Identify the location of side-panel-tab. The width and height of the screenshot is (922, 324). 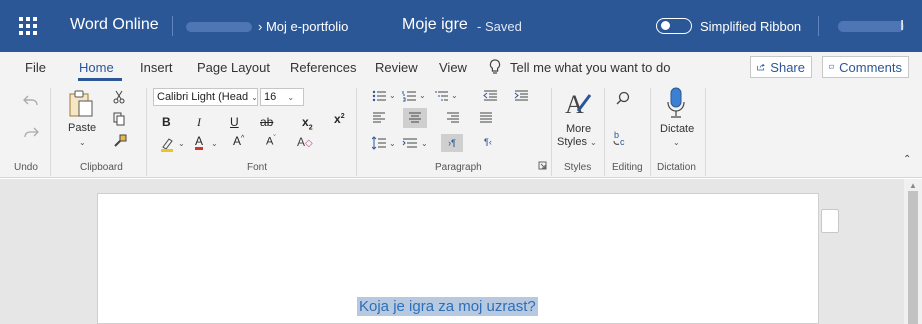
(830, 221).